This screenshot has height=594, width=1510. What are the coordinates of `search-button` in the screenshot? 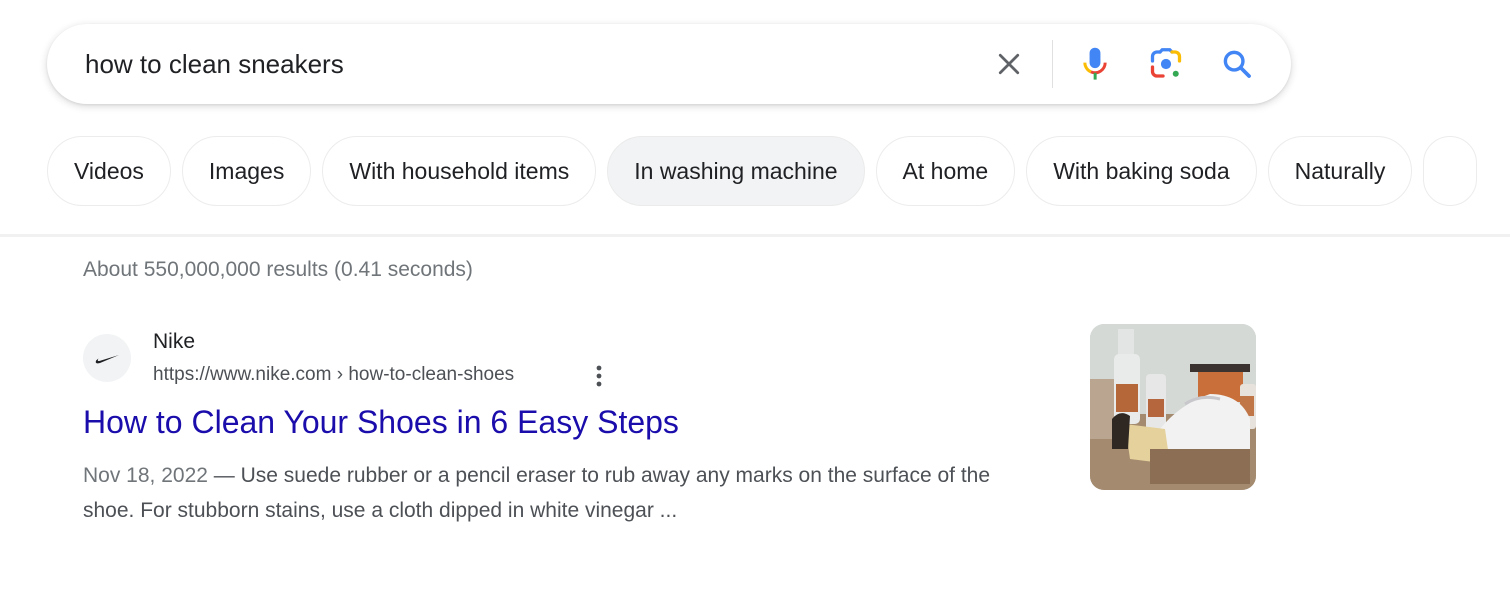 It's located at (1237, 64).